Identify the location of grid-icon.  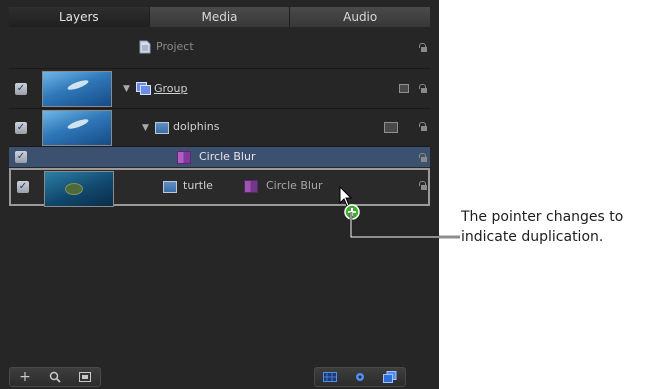
(330, 377).